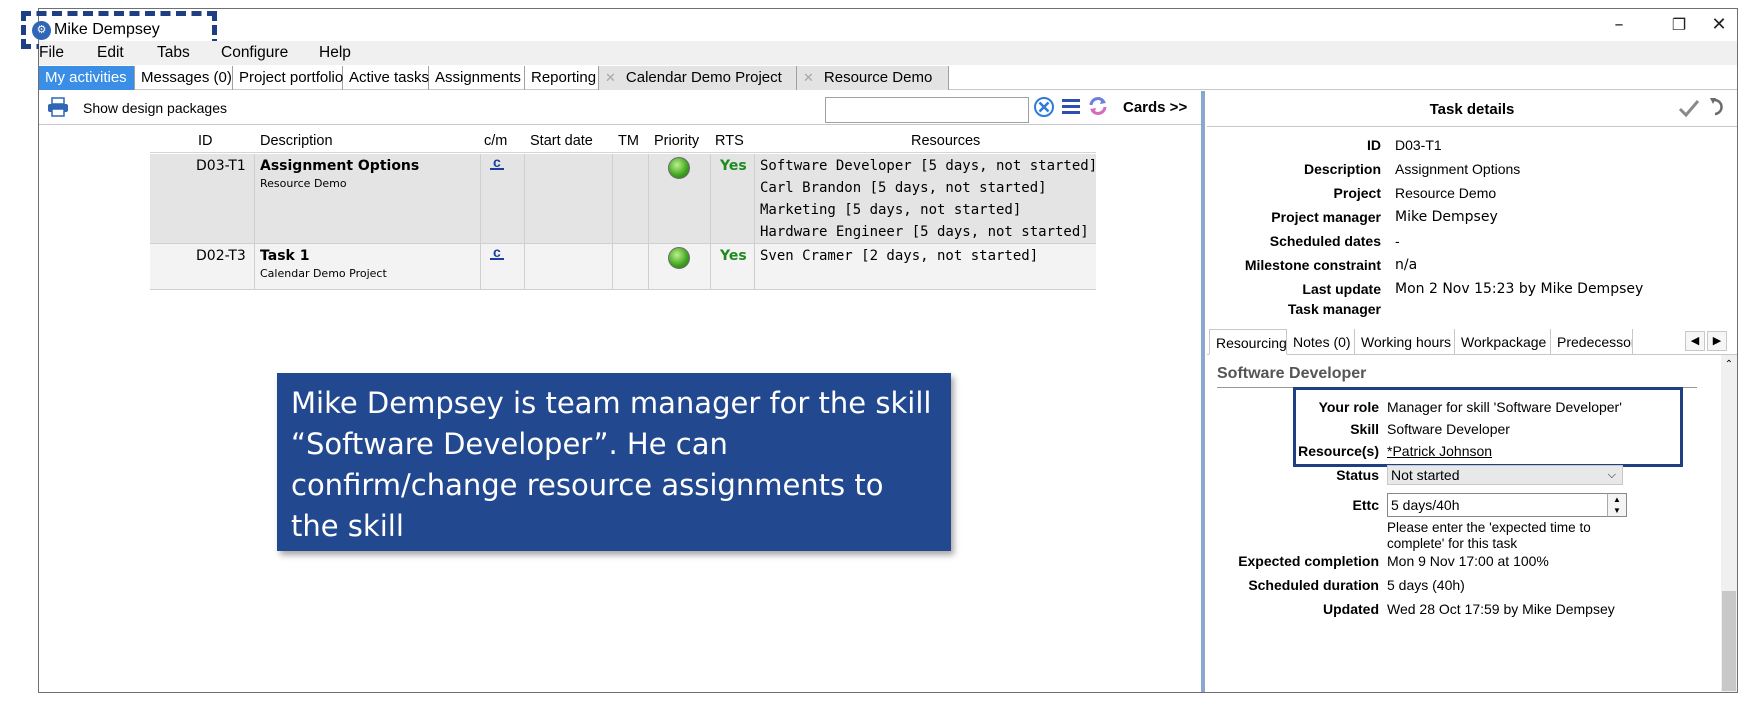 Image resolution: width=1754 pixels, height=710 pixels. I want to click on scheduled-duration-value: 5 days (40h), so click(1426, 585).